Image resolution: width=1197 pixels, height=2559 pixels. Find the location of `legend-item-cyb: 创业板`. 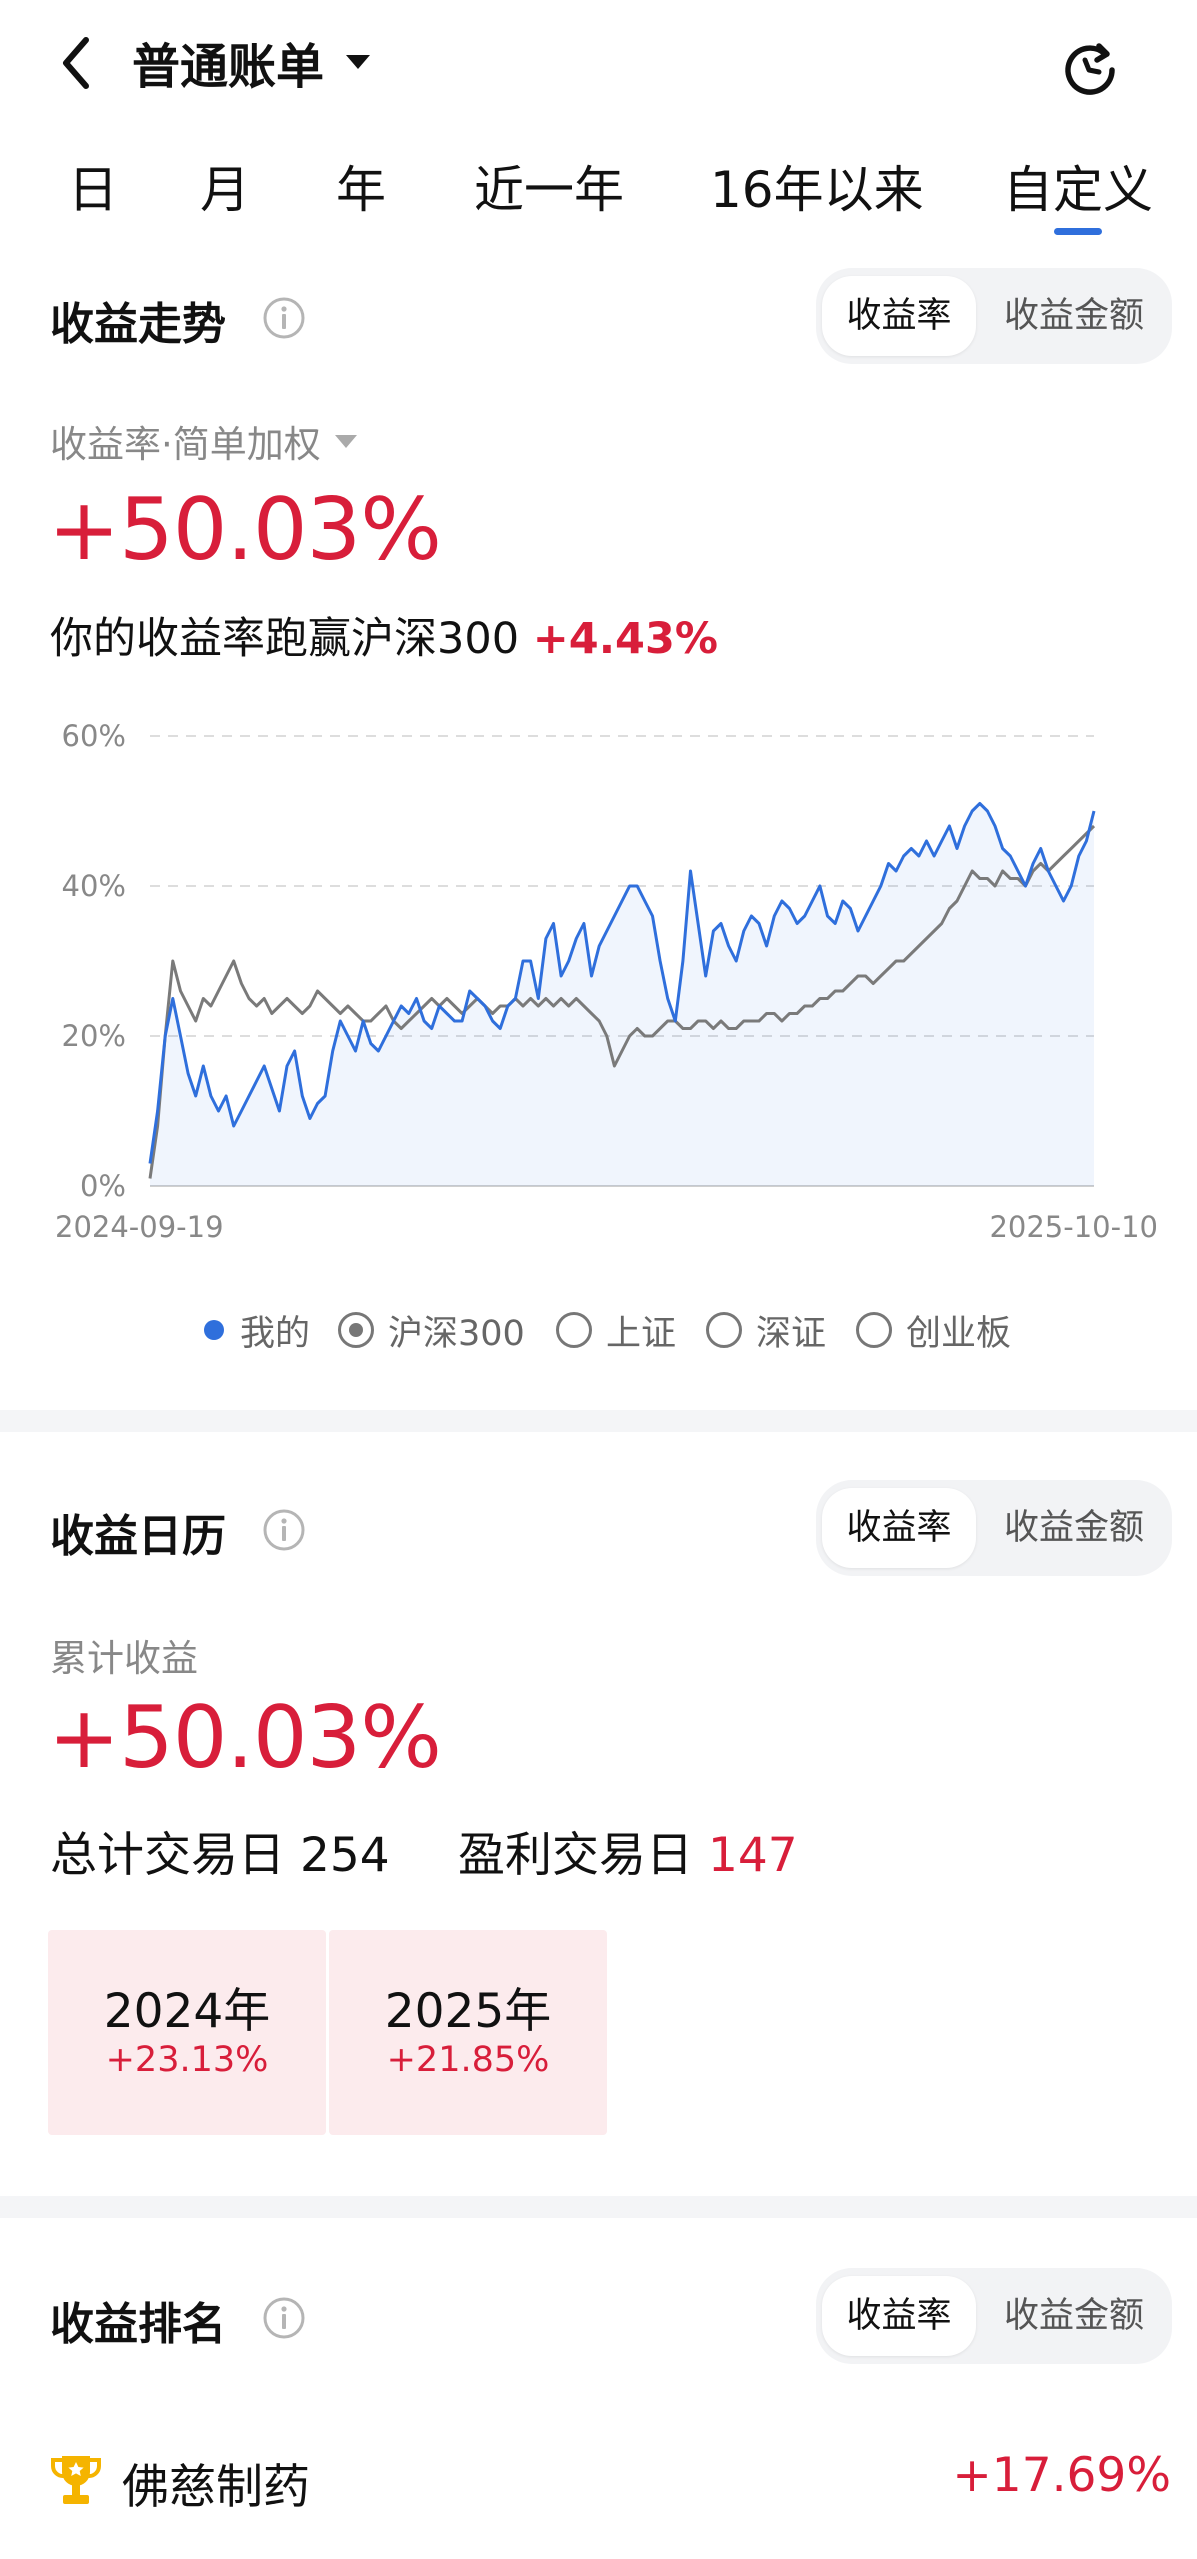

legend-item-cyb: 创业板 is located at coordinates (933, 1330).